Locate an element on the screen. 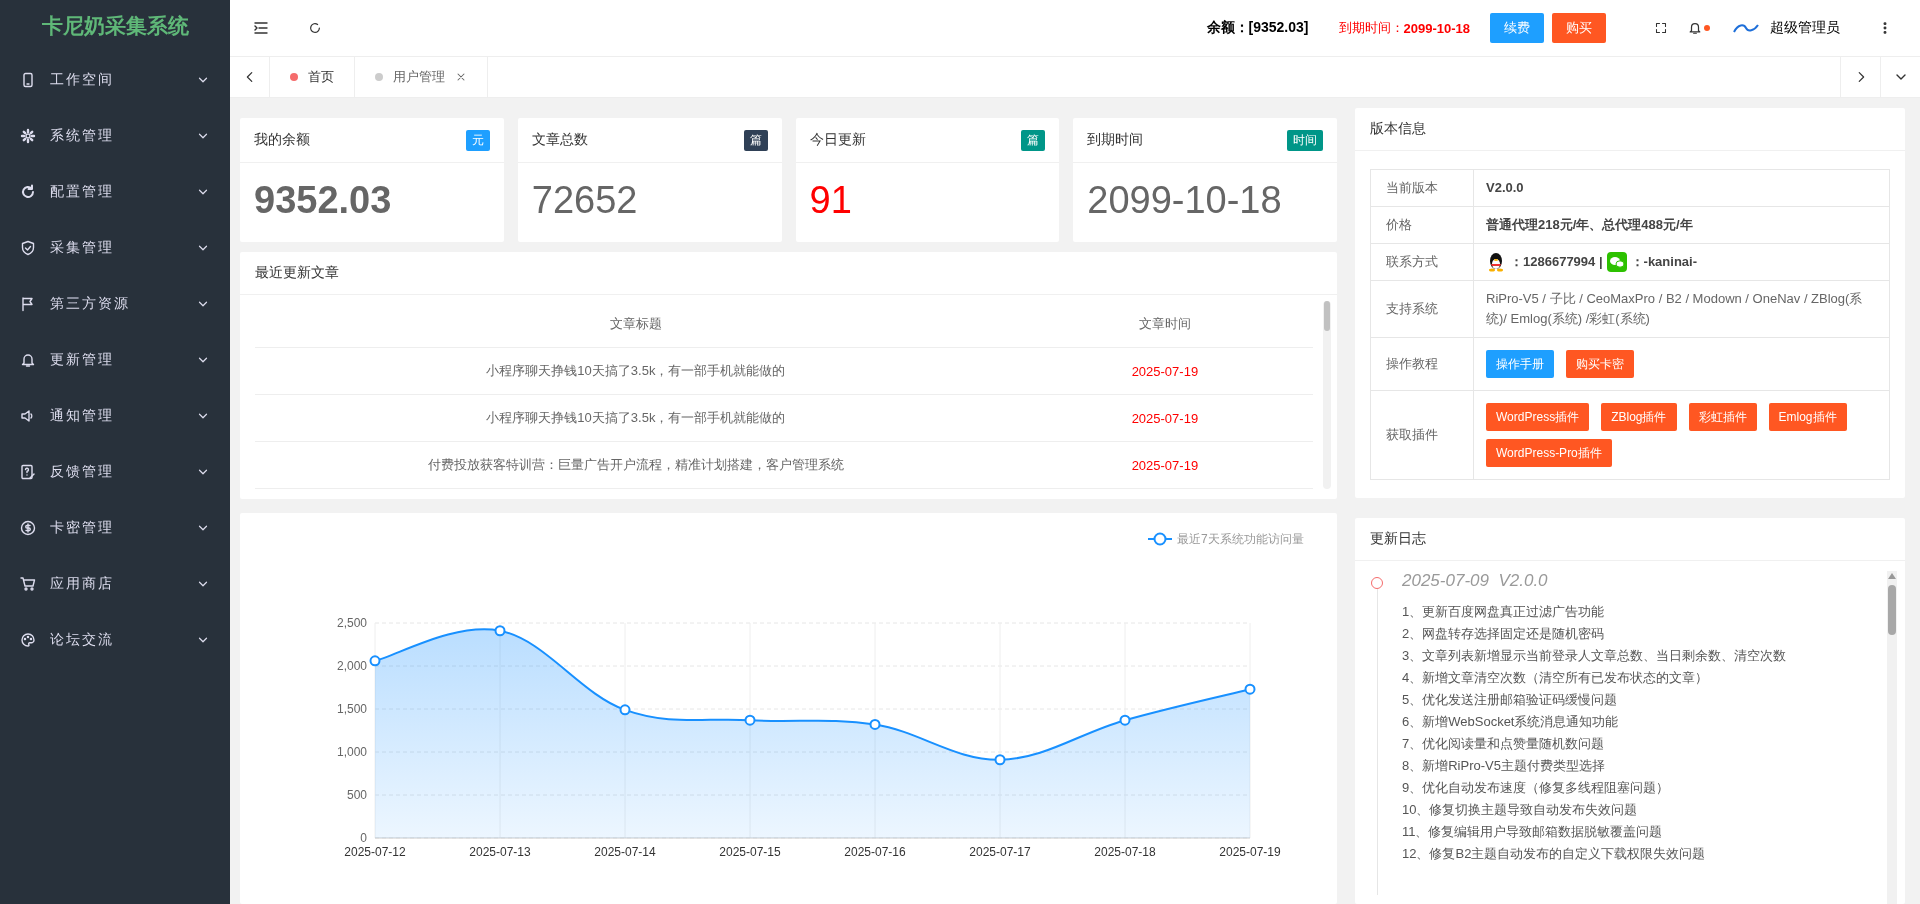 Image resolution: width=1920 pixels, height=904 pixels. x-tick-label: 2025-07-13 is located at coordinates (500, 852).